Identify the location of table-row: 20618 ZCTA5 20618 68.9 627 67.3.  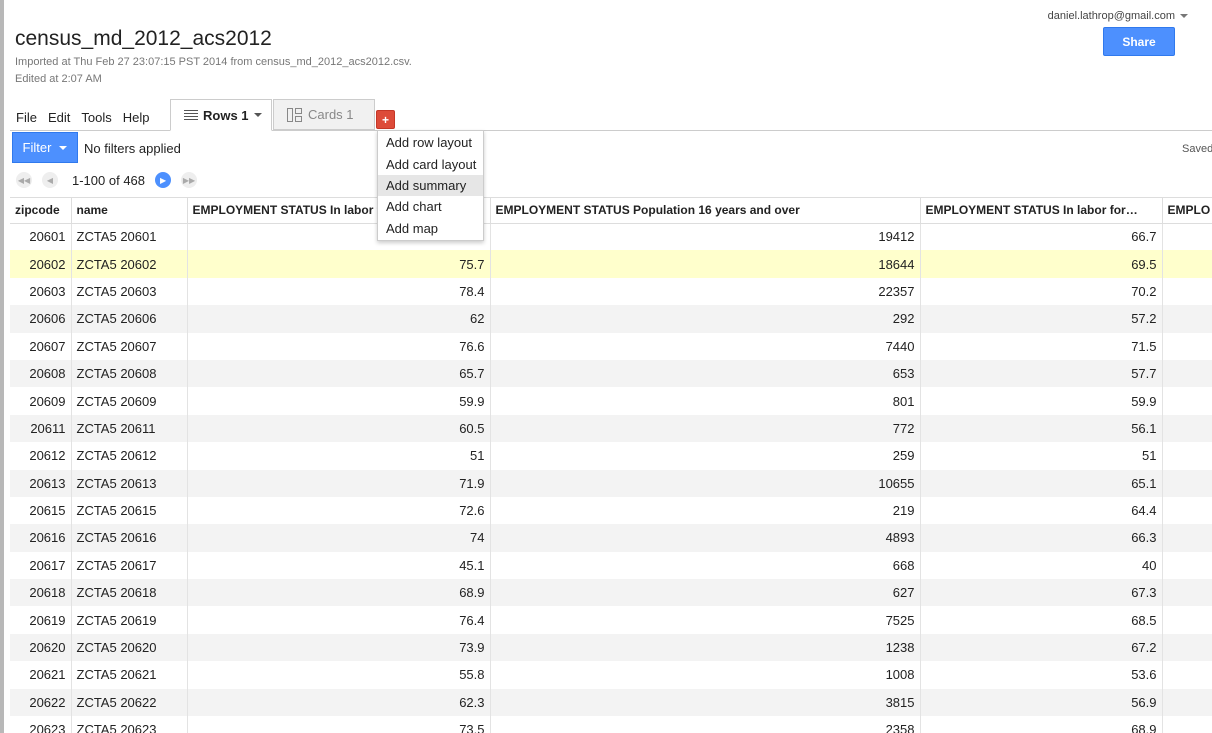
(611, 593).